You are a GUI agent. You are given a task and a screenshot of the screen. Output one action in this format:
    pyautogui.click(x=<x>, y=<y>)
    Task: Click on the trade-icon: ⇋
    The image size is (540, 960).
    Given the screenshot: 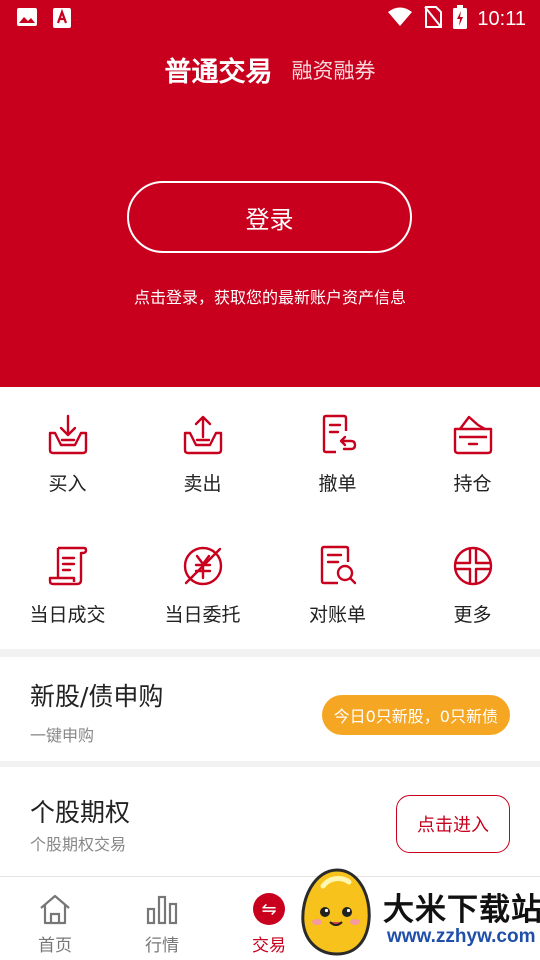 What is the action you would take?
    pyautogui.click(x=269, y=909)
    